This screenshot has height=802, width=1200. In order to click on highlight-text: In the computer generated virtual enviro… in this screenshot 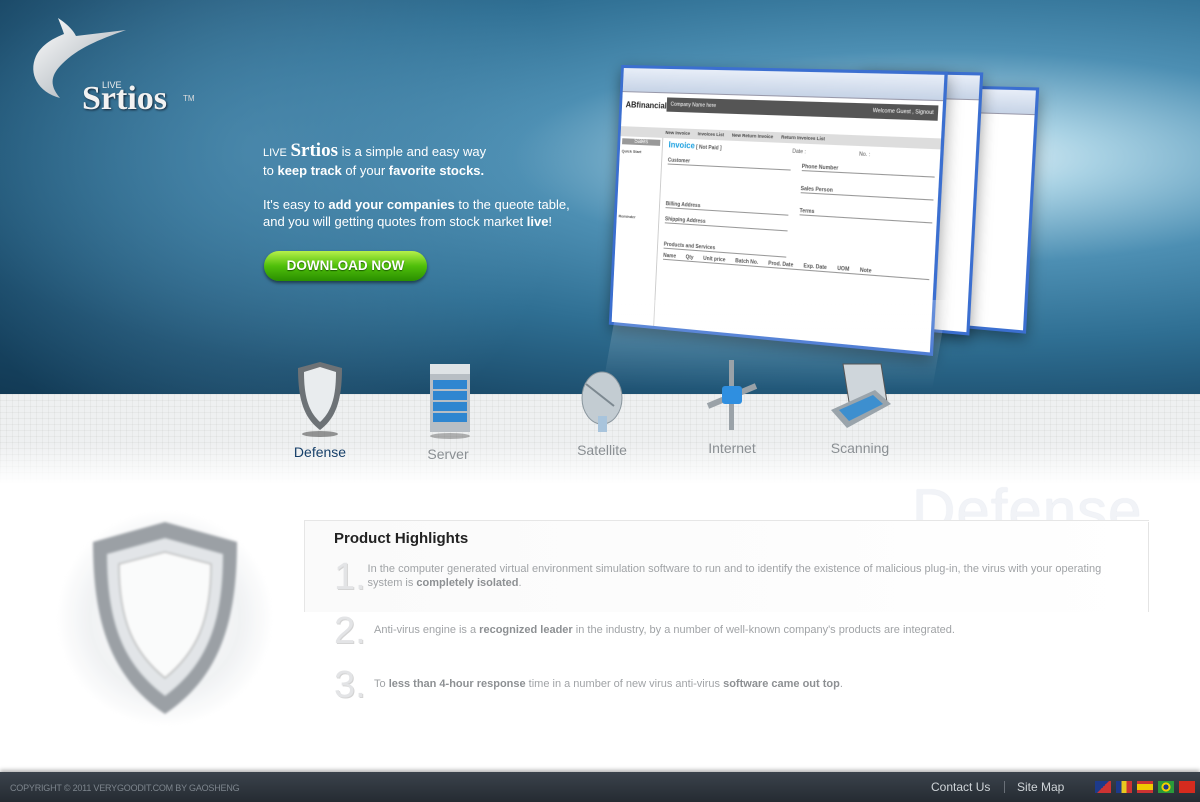, I will do `click(741, 575)`.